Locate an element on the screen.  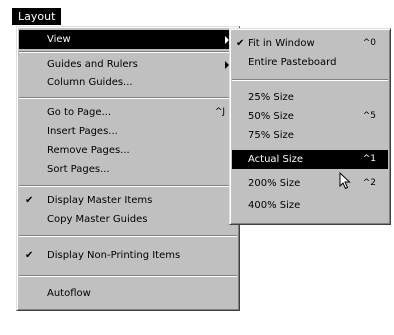
menu-item-75-size: 75% Size is located at coordinates (310, 135).